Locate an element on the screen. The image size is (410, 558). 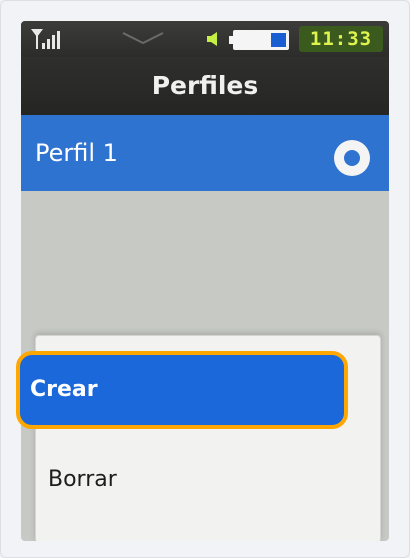
status-bar: 11:33 is located at coordinates (205, 39).